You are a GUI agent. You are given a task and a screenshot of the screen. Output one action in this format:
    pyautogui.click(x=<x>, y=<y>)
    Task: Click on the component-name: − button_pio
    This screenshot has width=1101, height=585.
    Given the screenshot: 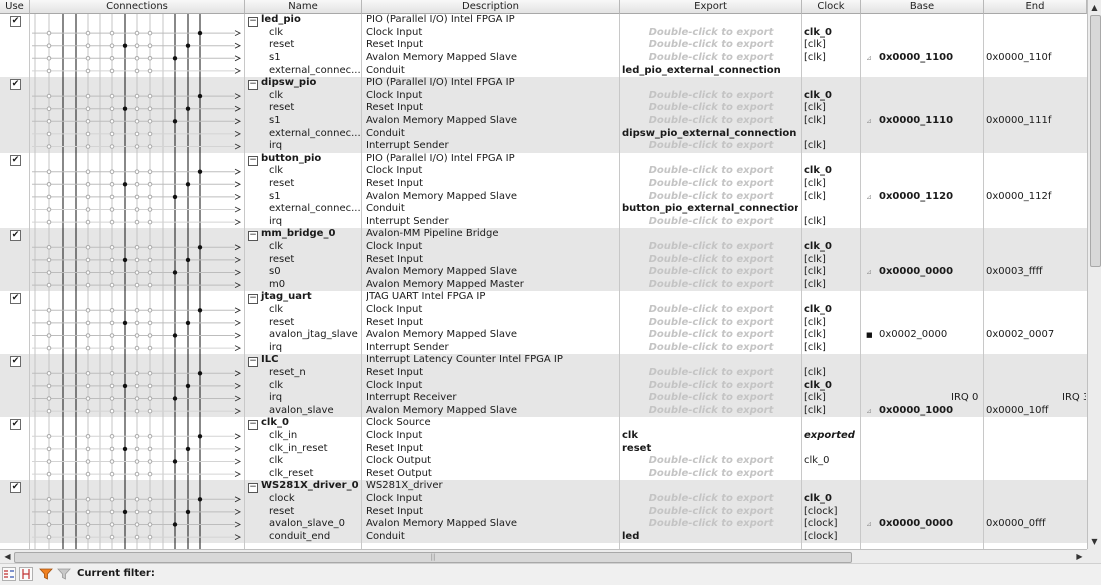 What is the action you would take?
    pyautogui.click(x=304, y=159)
    